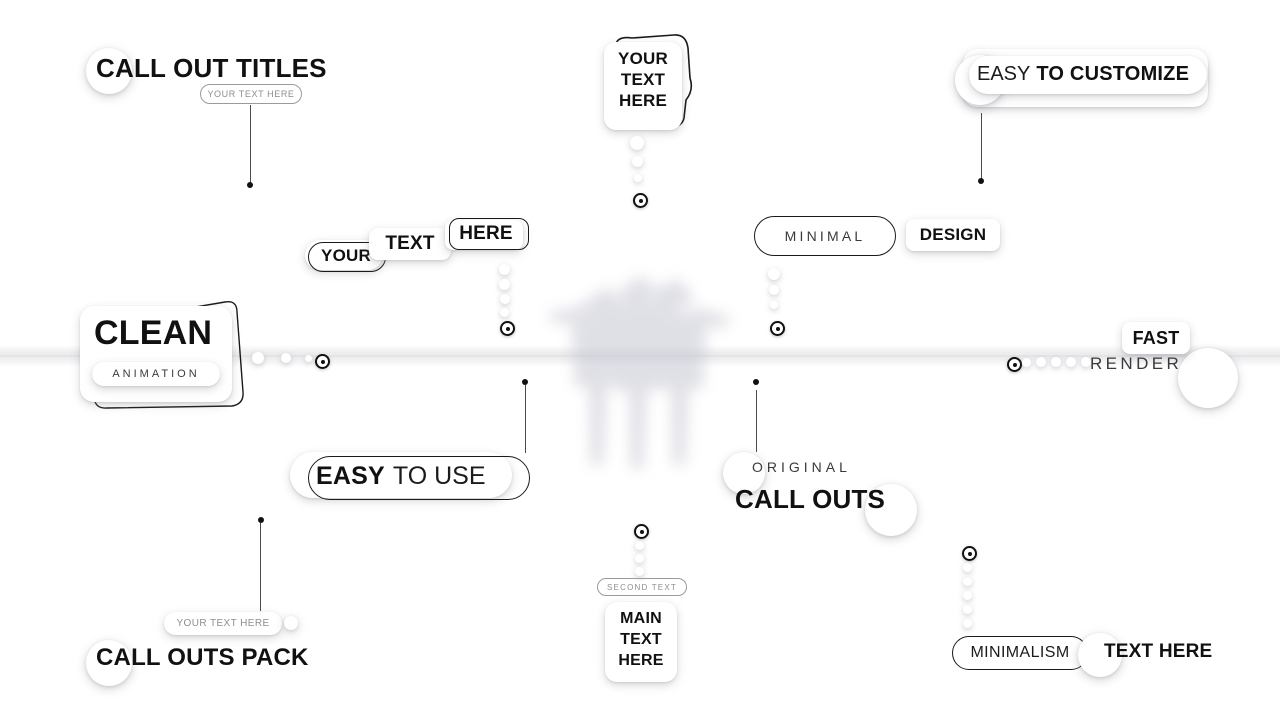 Image resolution: width=1280 pixels, height=720 pixels. I want to click on connector-end-dot-original, so click(756, 382).